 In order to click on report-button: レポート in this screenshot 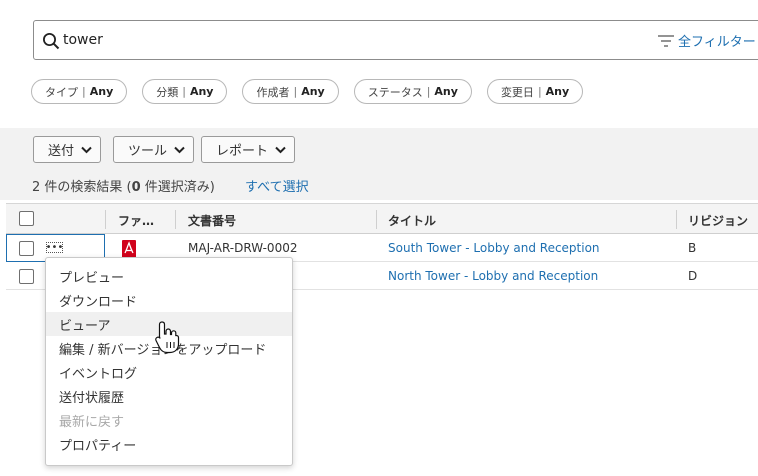, I will do `click(248, 149)`.